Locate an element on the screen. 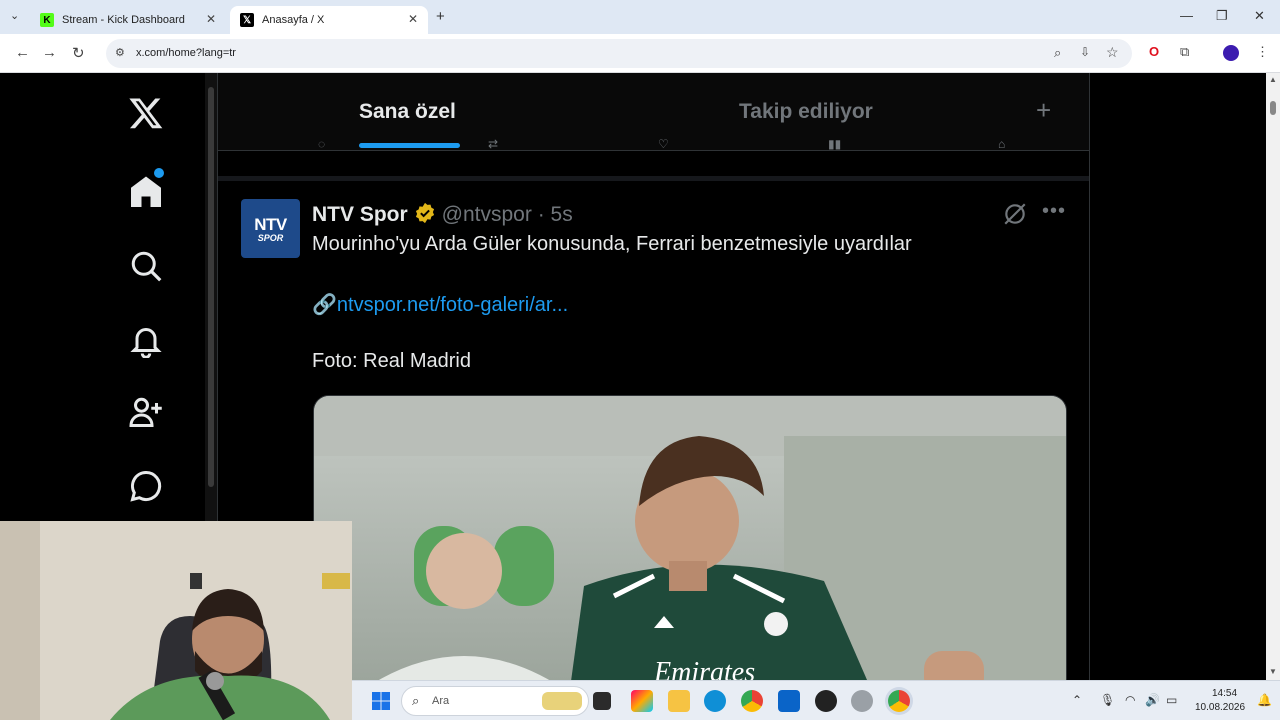 This screenshot has width=1280, height=720. author-name: NTV Spor is located at coordinates (360, 214).